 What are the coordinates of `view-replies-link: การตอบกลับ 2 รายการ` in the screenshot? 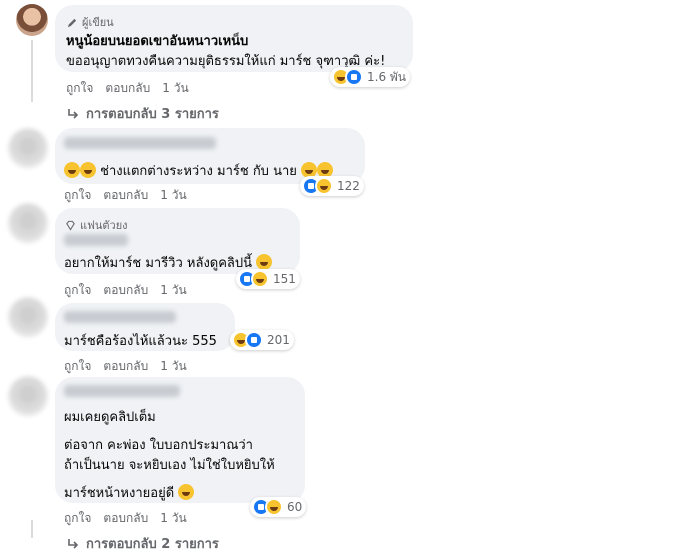 It's located at (142, 543).